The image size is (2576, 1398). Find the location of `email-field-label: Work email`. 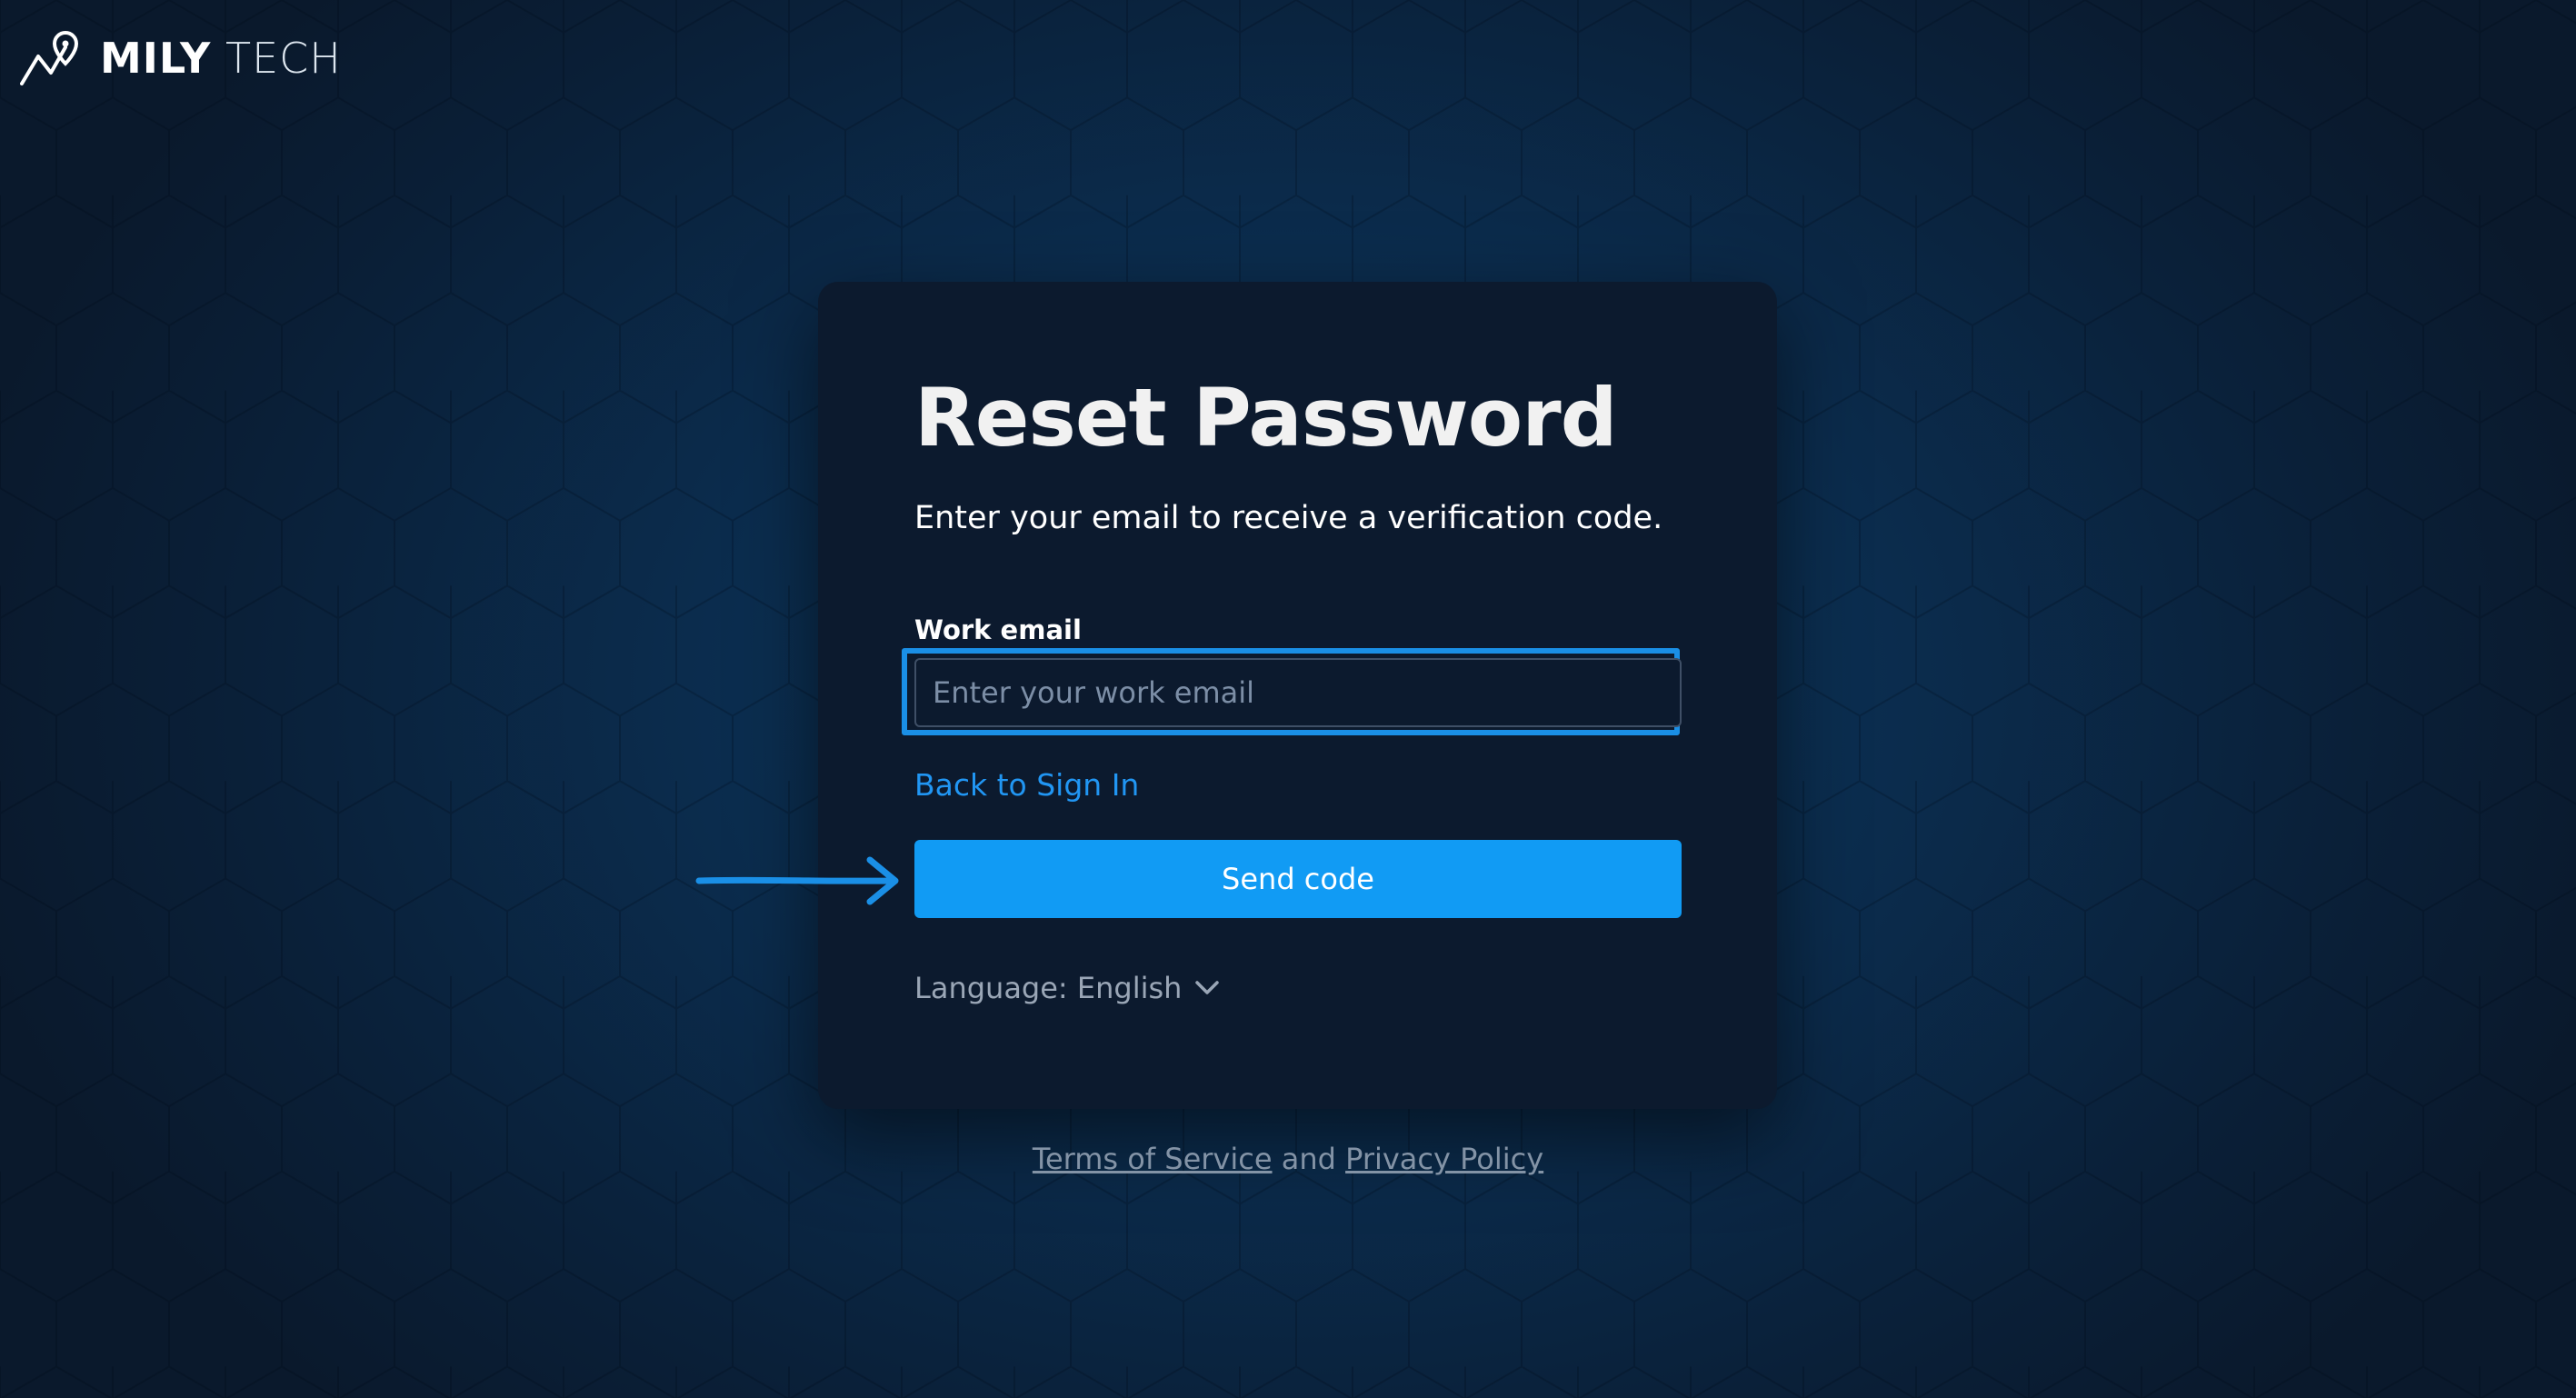

email-field-label: Work email is located at coordinates (998, 629).